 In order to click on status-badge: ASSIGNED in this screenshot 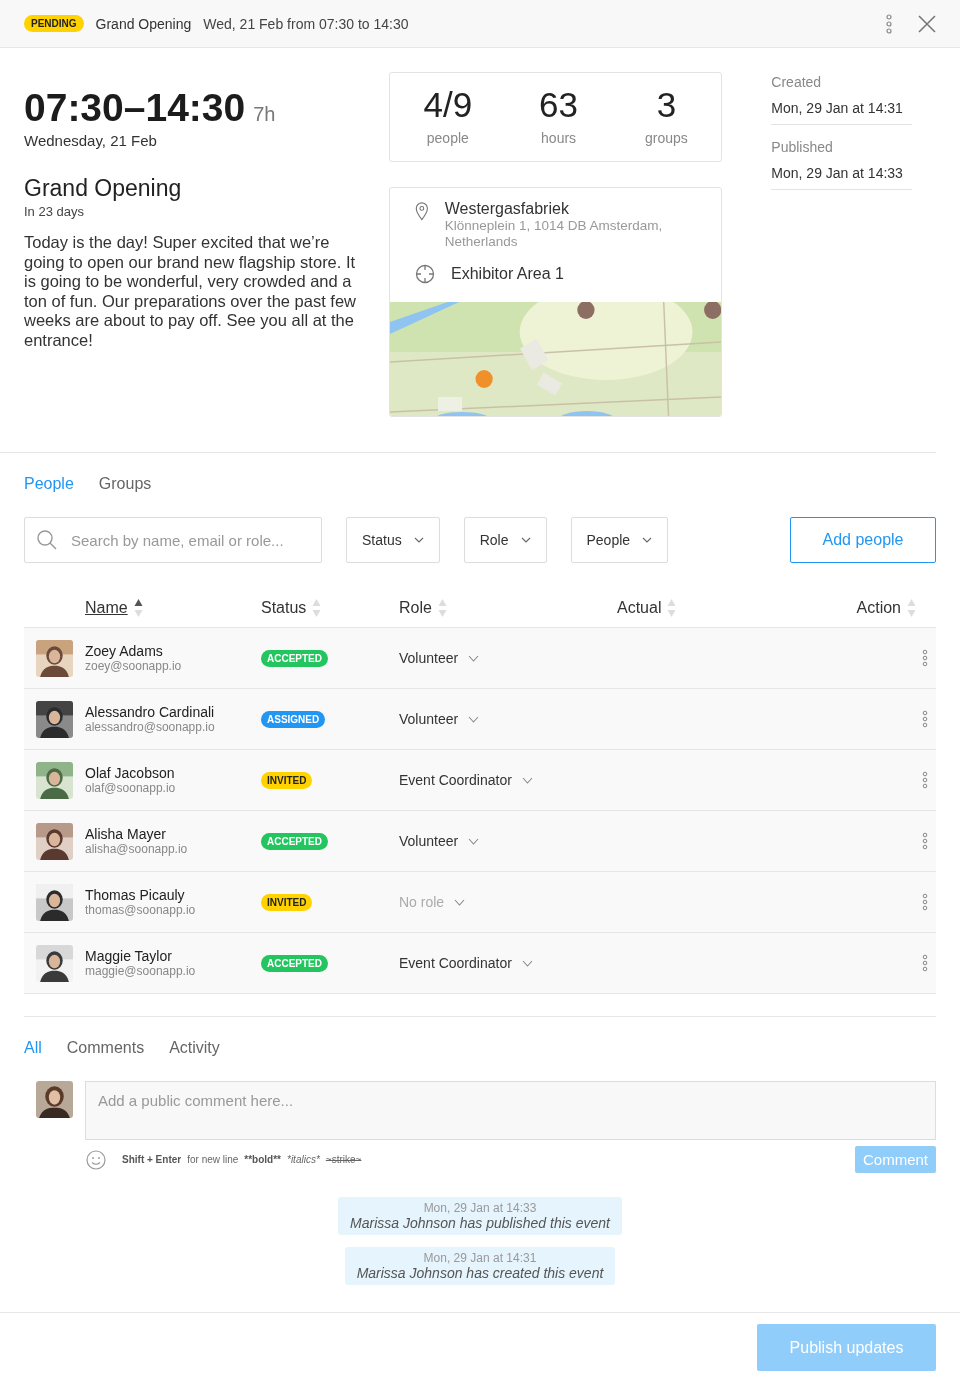, I will do `click(293, 719)`.